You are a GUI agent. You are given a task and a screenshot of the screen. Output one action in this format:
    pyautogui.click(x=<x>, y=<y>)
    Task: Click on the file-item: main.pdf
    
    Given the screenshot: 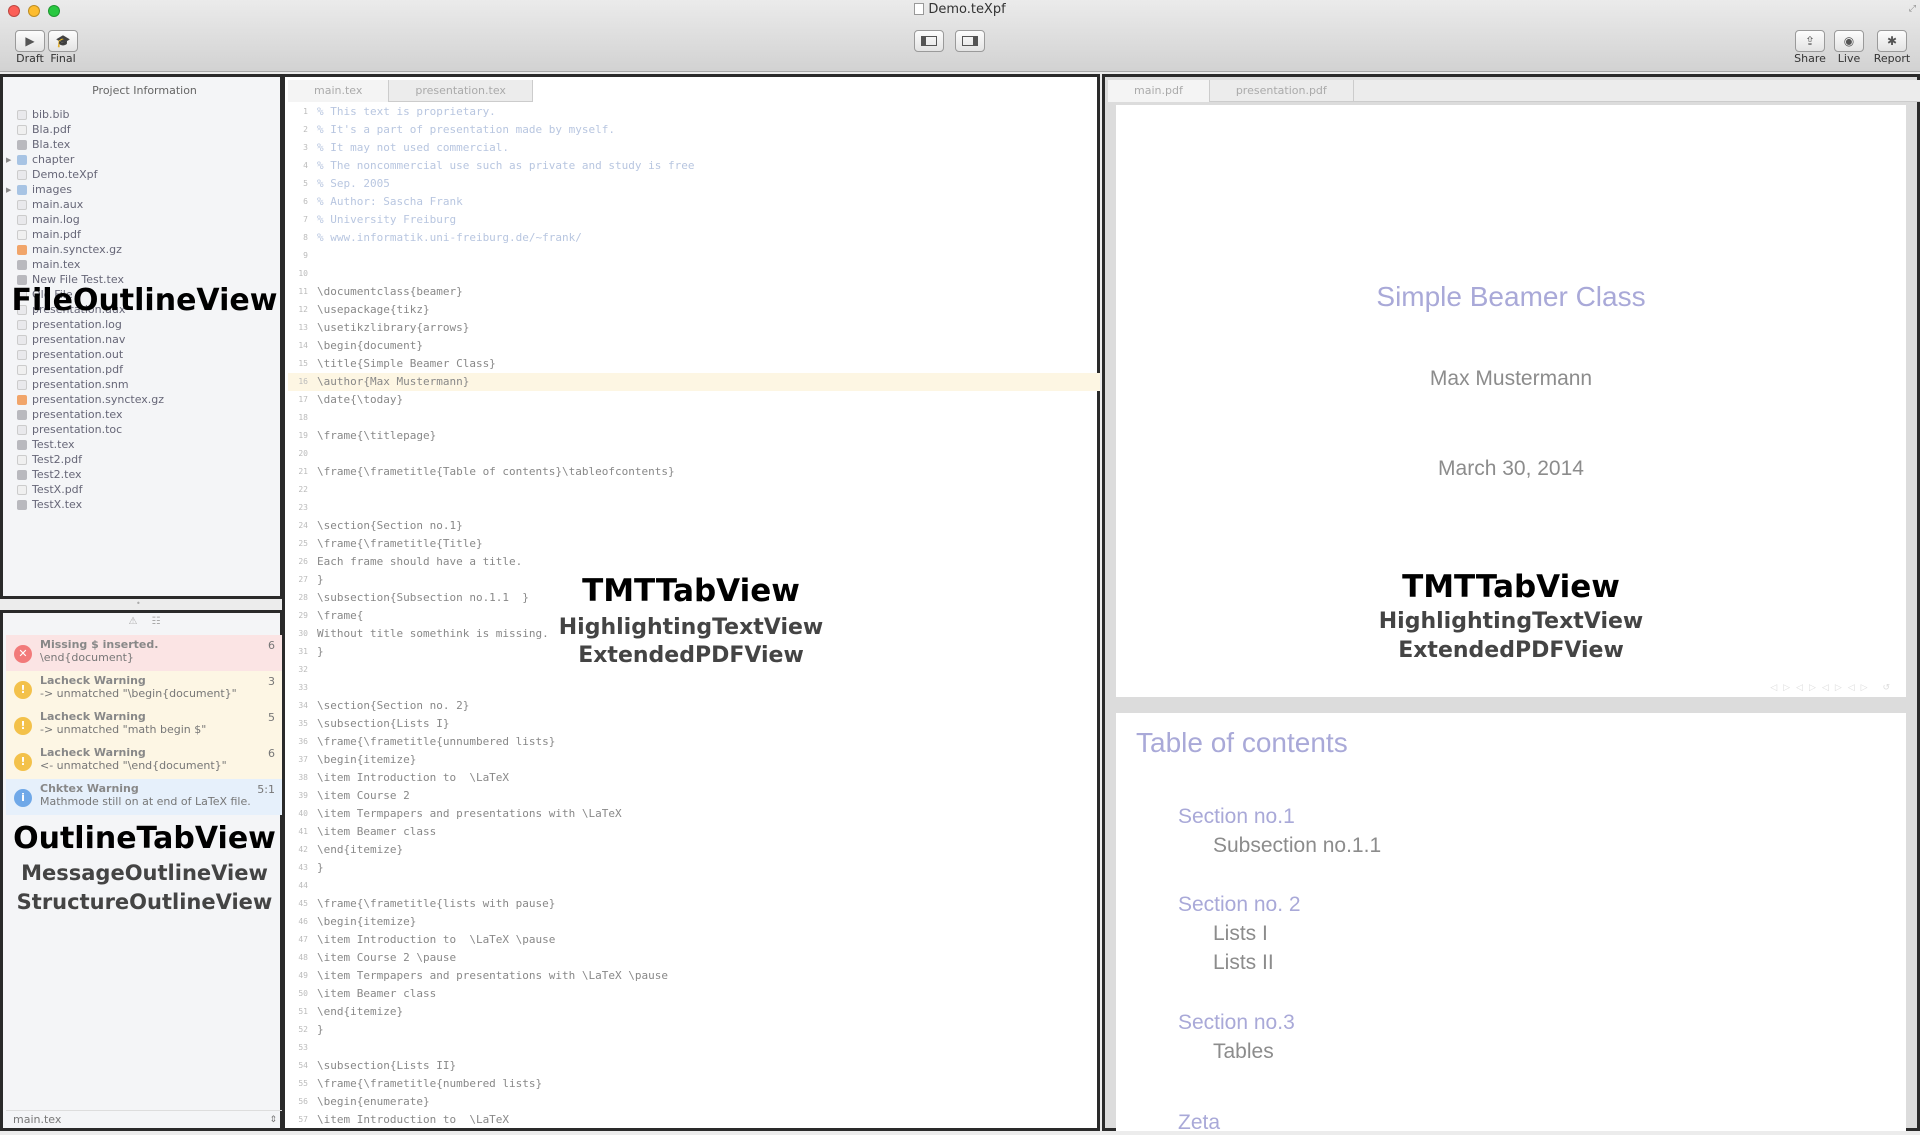 What is the action you would take?
    pyautogui.click(x=144, y=234)
    